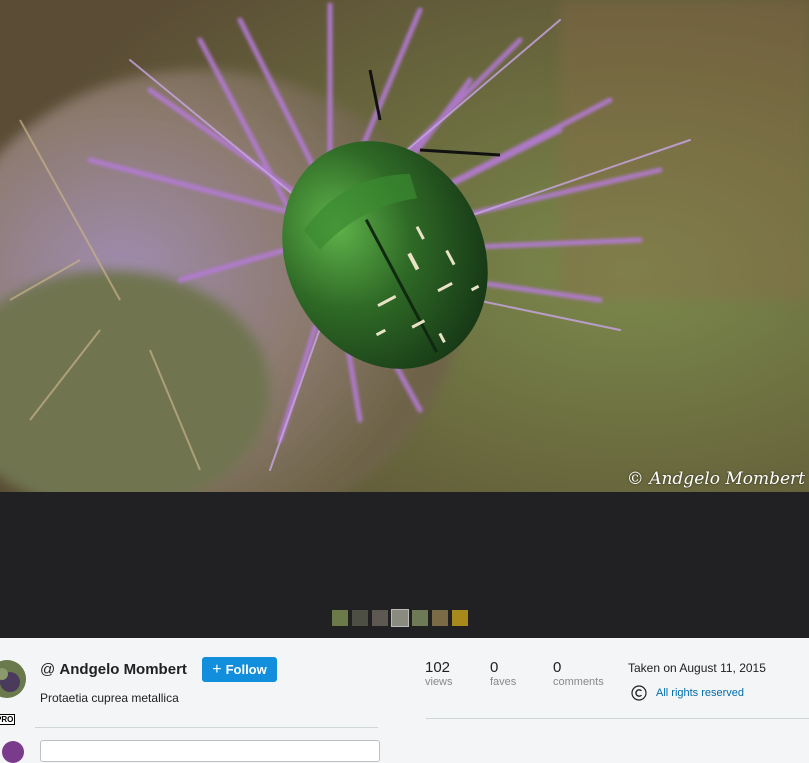  I want to click on comment-input, so click(210, 751).